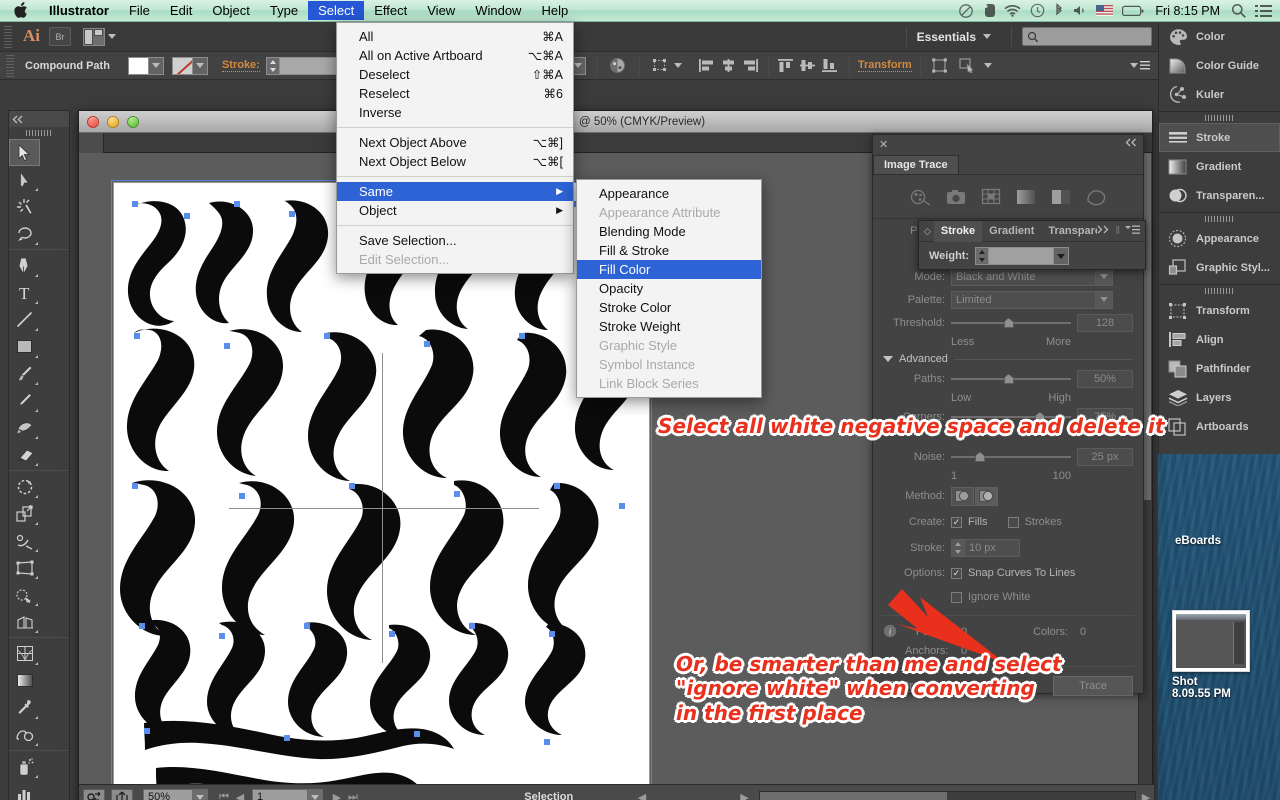 The width and height of the screenshot is (1280, 800). Describe the element at coordinates (989, 10) in the screenshot. I see `evernote-icon` at that location.